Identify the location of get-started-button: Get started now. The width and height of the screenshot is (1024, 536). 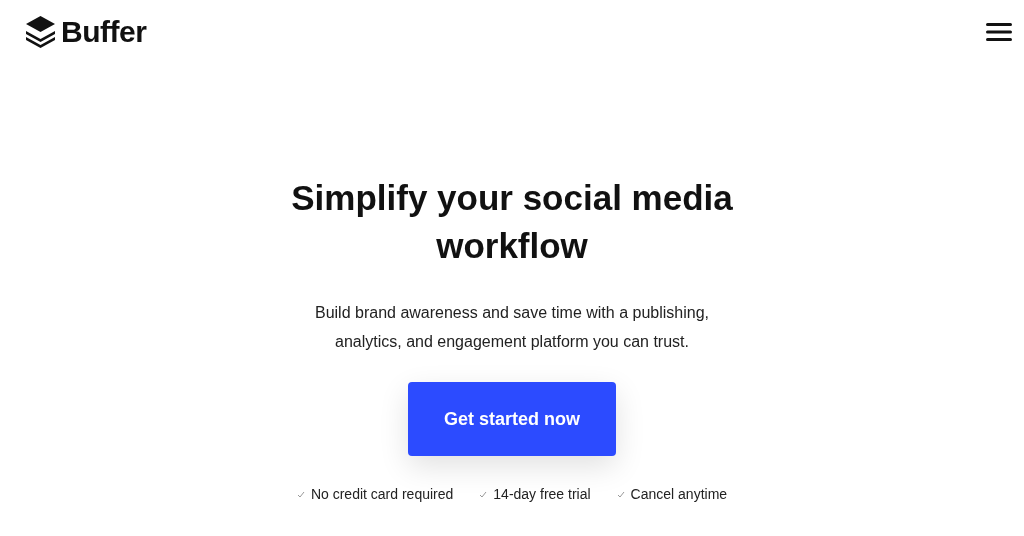
(512, 419).